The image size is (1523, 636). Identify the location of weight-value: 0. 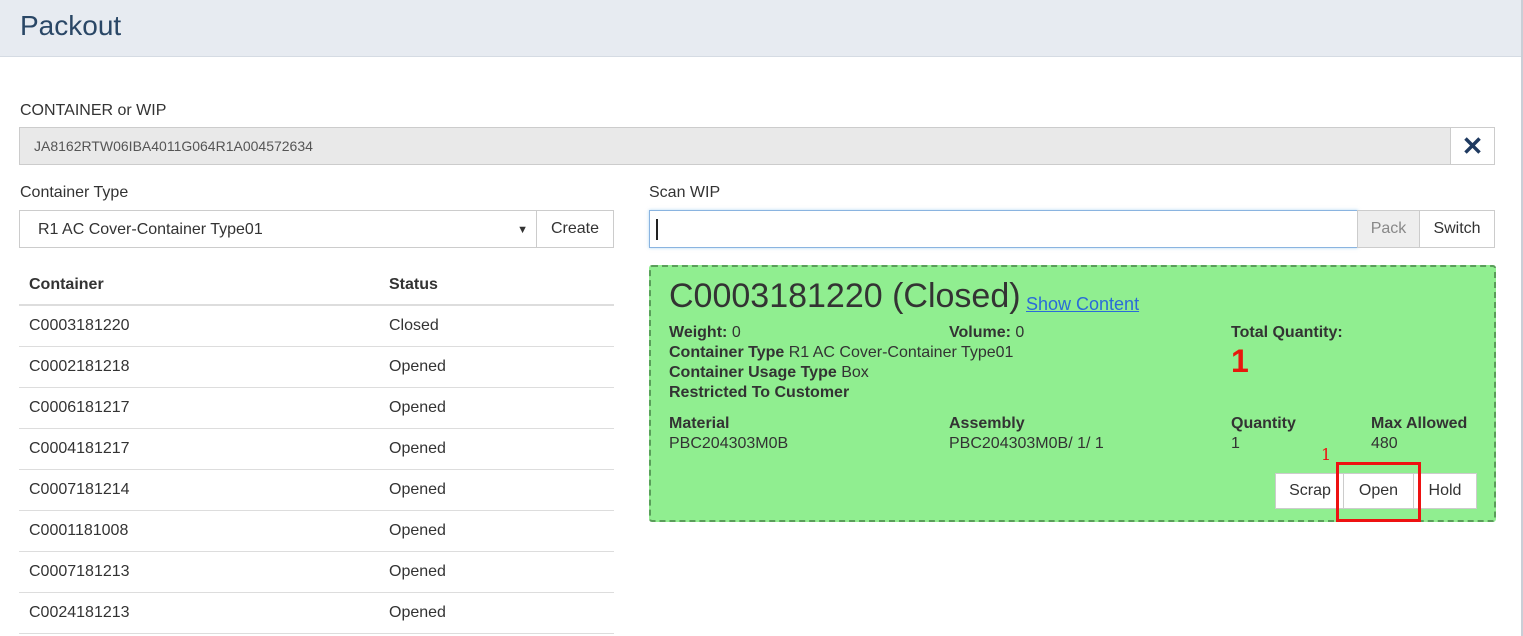
(736, 332).